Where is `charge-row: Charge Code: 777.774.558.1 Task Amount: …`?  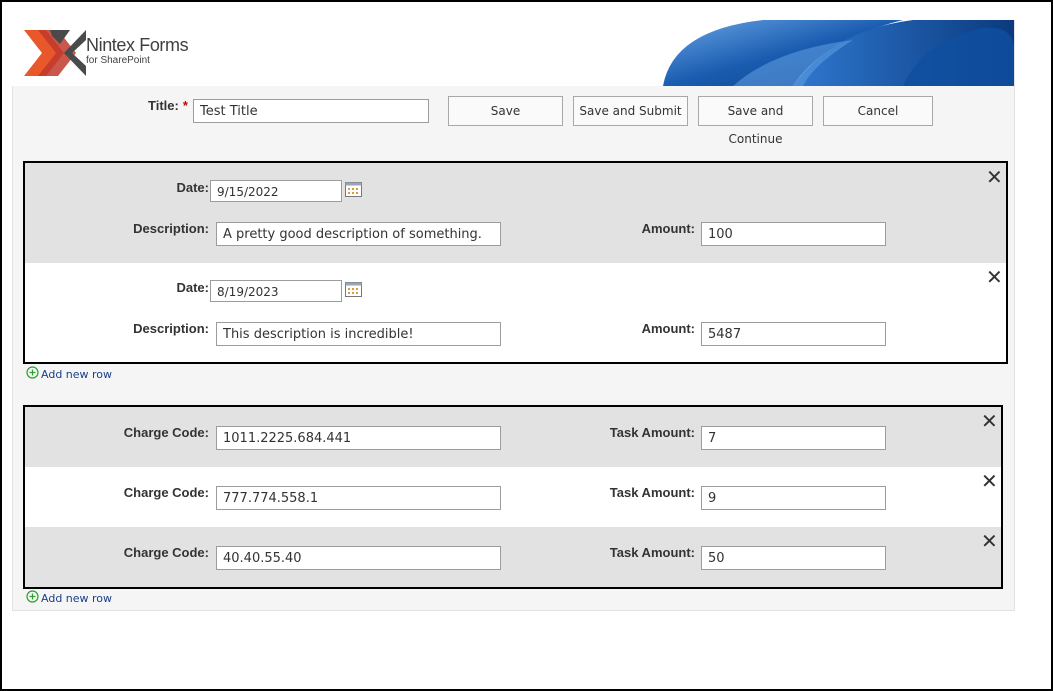 charge-row: Charge Code: 777.774.558.1 Task Amount: … is located at coordinates (513, 497).